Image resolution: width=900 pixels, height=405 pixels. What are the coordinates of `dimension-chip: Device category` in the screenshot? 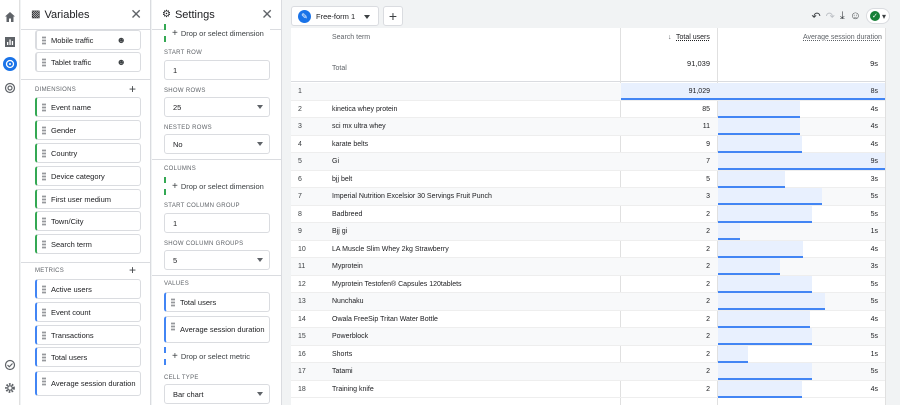 It's located at (88, 176).